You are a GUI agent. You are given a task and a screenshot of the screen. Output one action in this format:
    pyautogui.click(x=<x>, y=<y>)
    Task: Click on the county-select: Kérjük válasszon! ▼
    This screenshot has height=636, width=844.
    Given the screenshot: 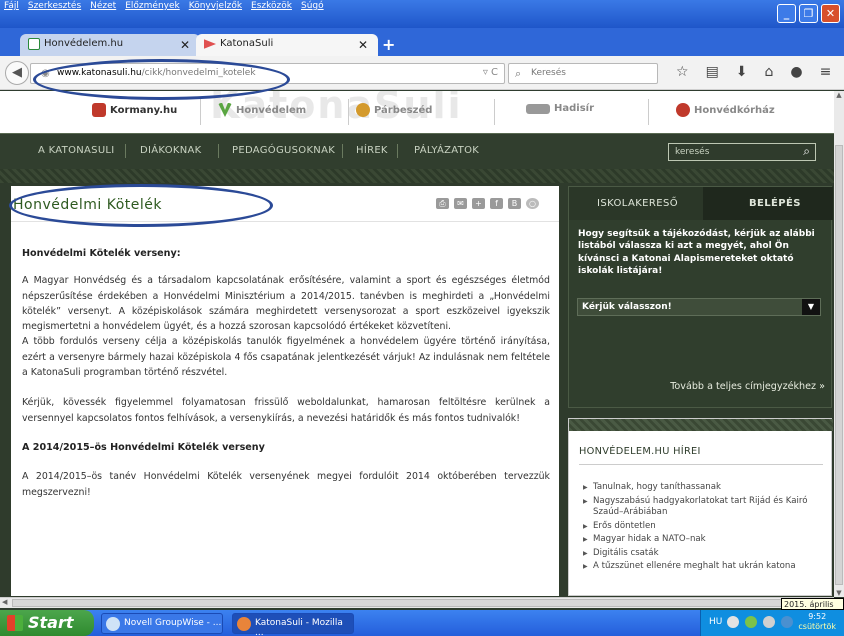 What is the action you would take?
    pyautogui.click(x=699, y=307)
    